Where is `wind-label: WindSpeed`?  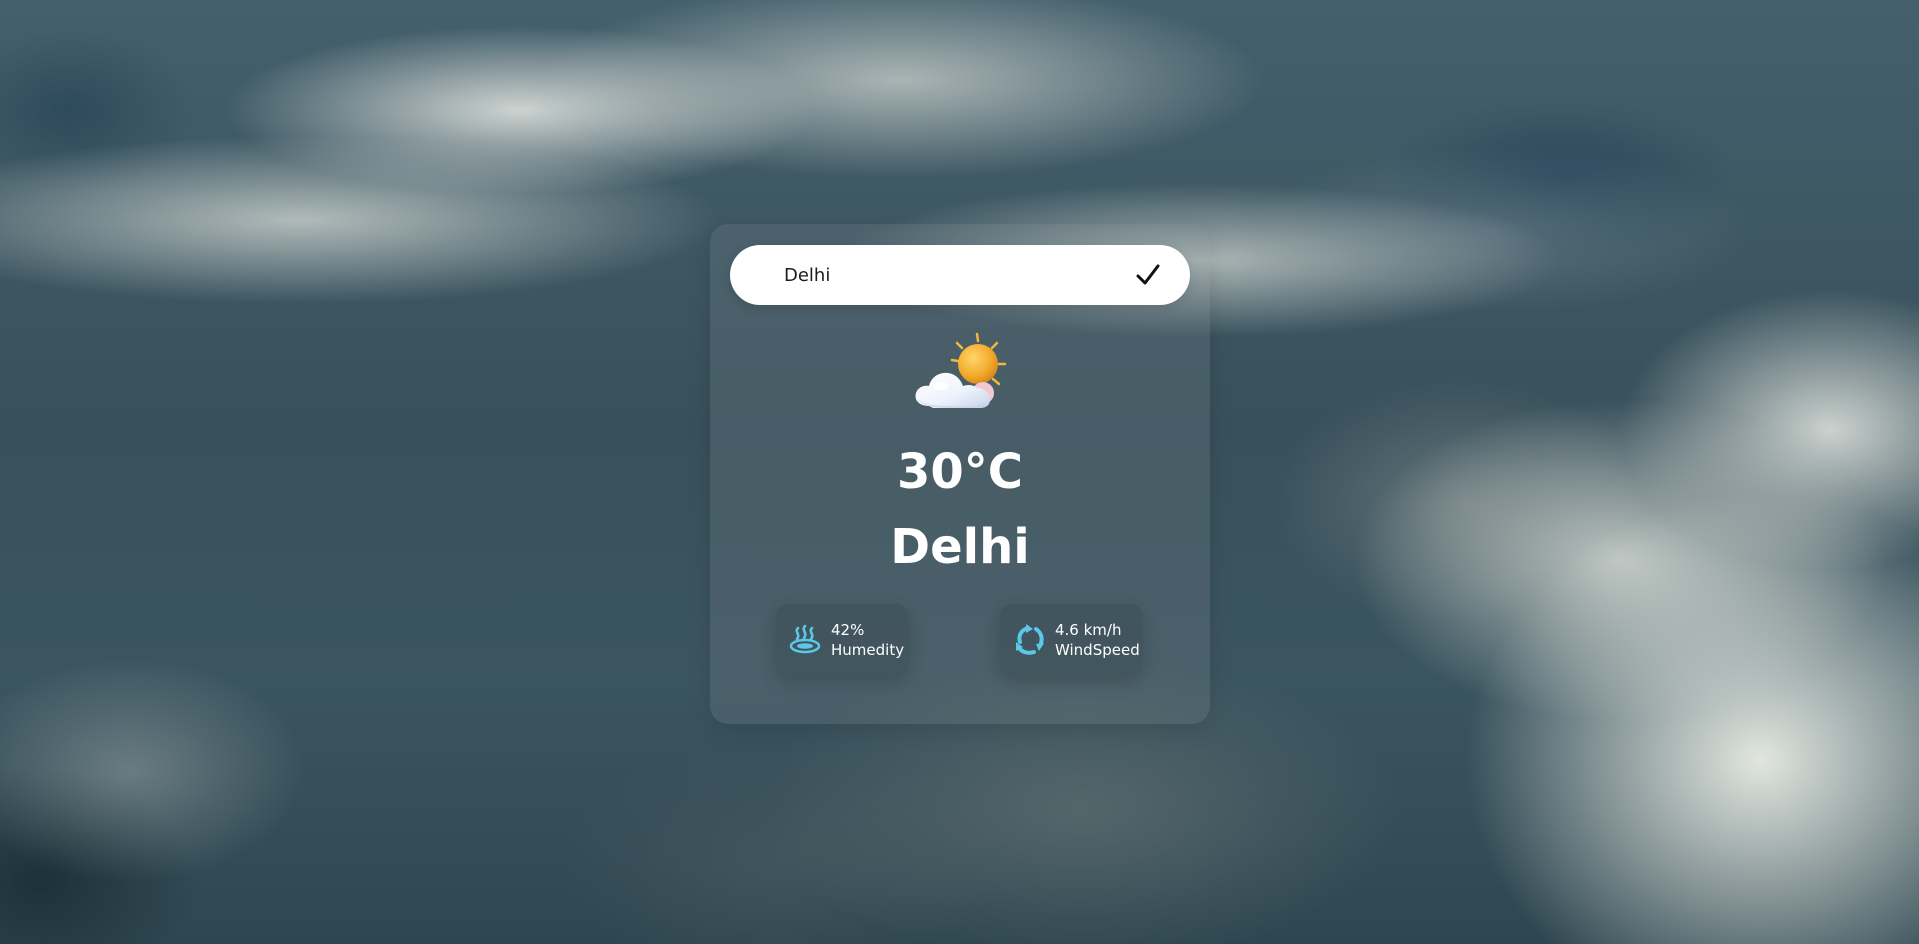
wind-label: WindSpeed is located at coordinates (1097, 650).